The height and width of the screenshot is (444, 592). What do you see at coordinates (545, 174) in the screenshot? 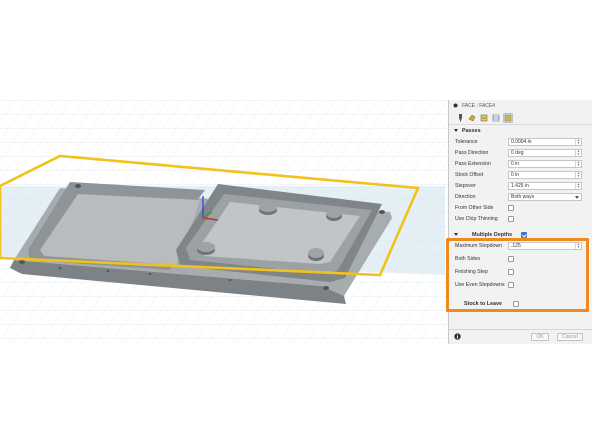
I see `stock-offset-input: 0 in ▴ ▾` at bounding box center [545, 174].